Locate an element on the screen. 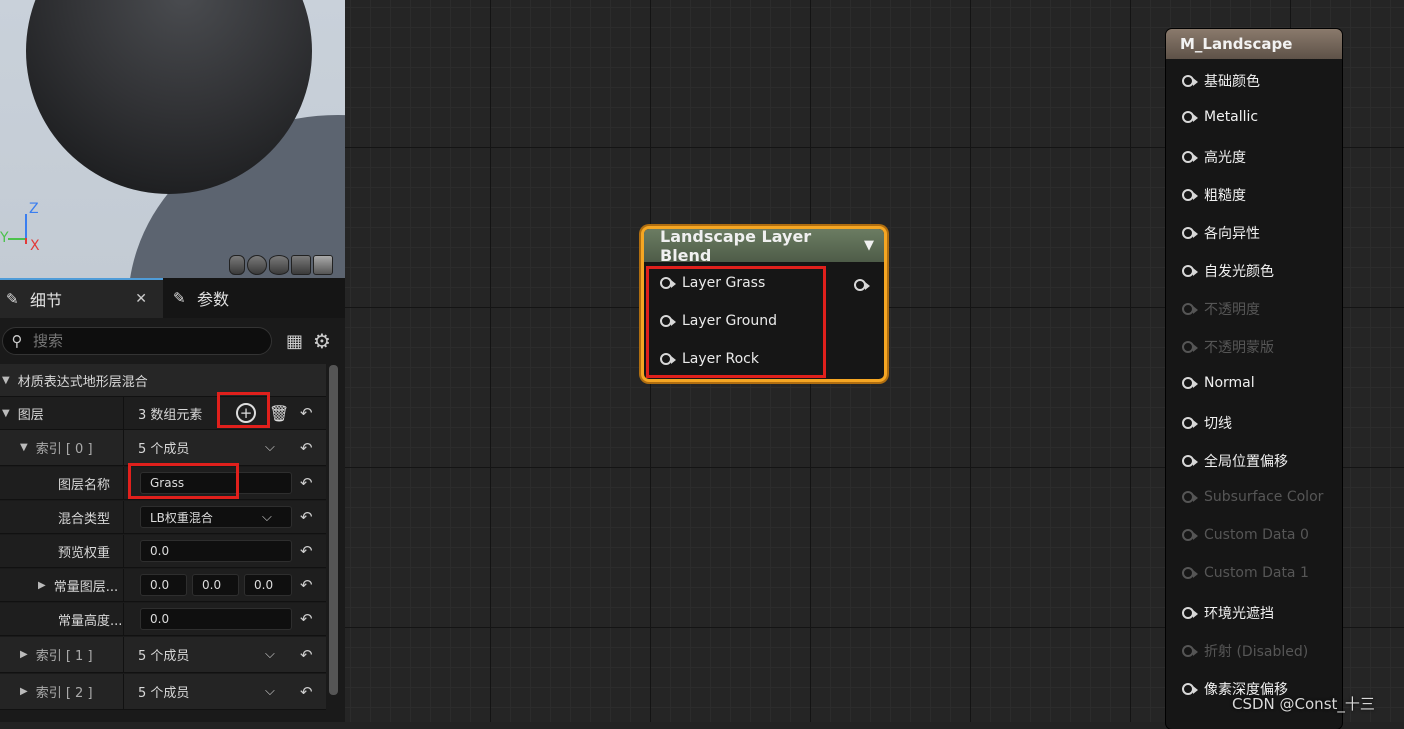 This screenshot has height=729, width=1404. material-pin-row: Normal is located at coordinates (1218, 383).